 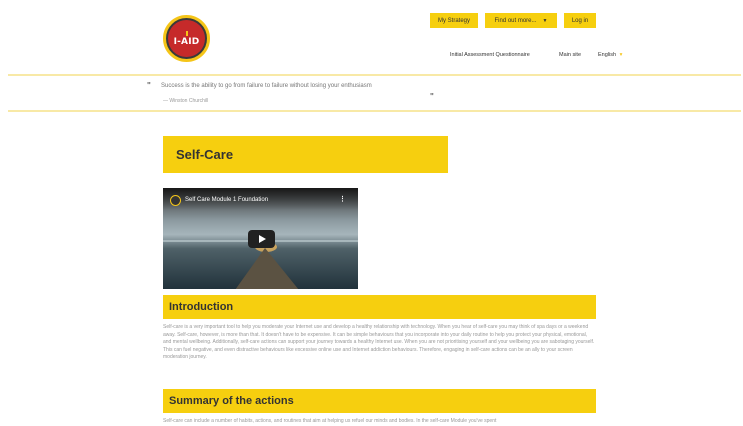 I want to click on site-logo: I-AID, so click(x=186, y=38).